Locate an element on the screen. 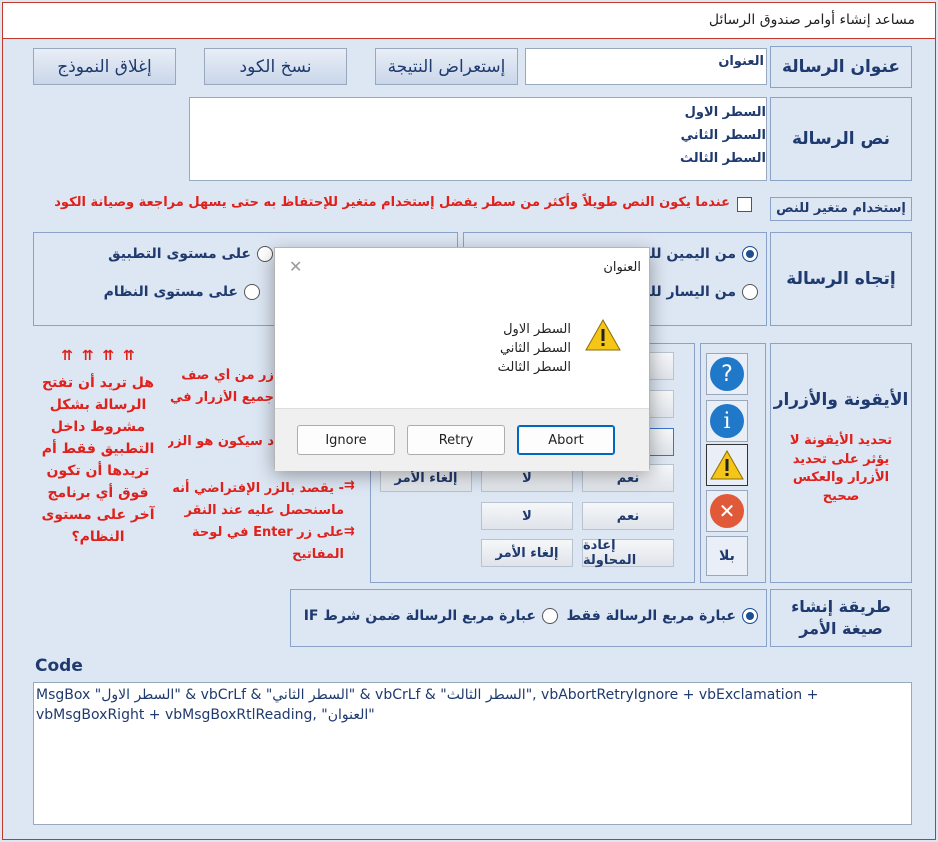  no-button-2: لا is located at coordinates (527, 516).